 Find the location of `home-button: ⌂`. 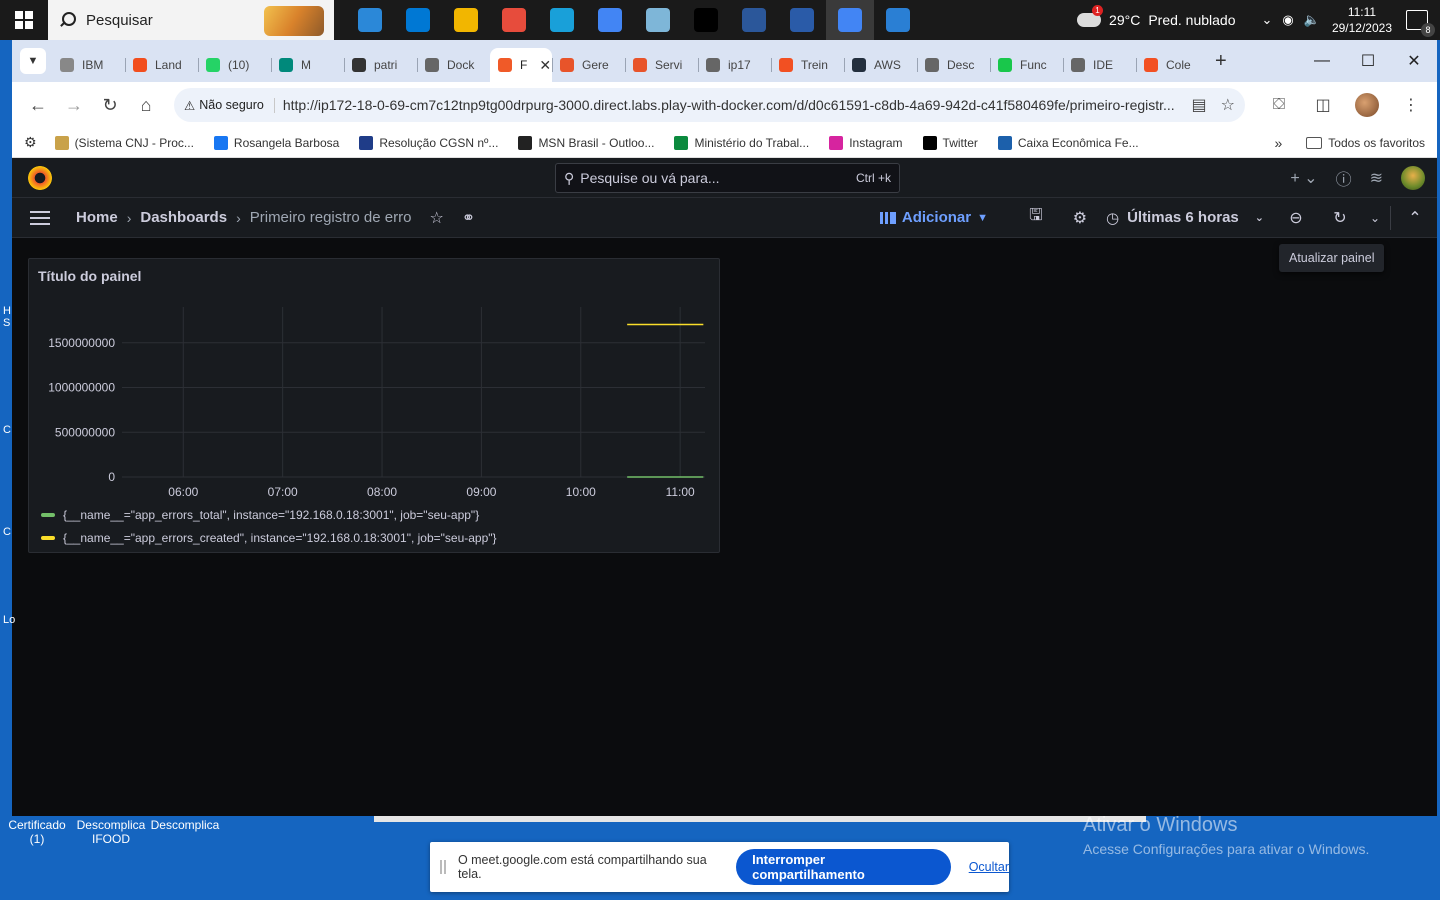

home-button: ⌂ is located at coordinates (146, 105).